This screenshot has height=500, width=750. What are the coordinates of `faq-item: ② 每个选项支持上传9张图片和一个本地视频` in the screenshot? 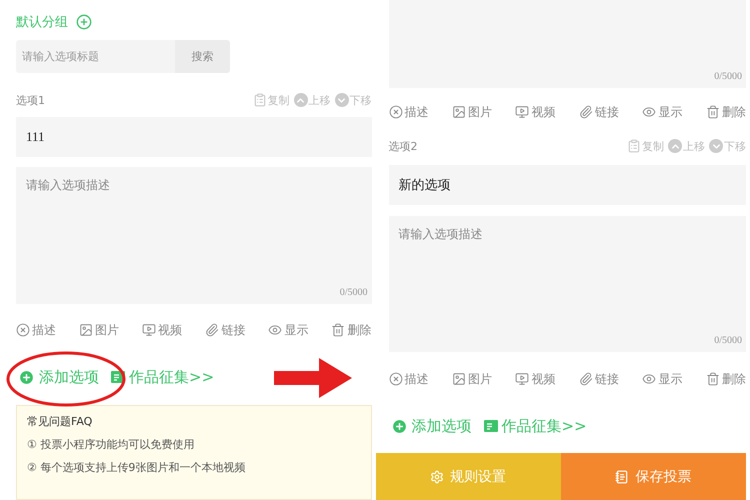 It's located at (136, 467).